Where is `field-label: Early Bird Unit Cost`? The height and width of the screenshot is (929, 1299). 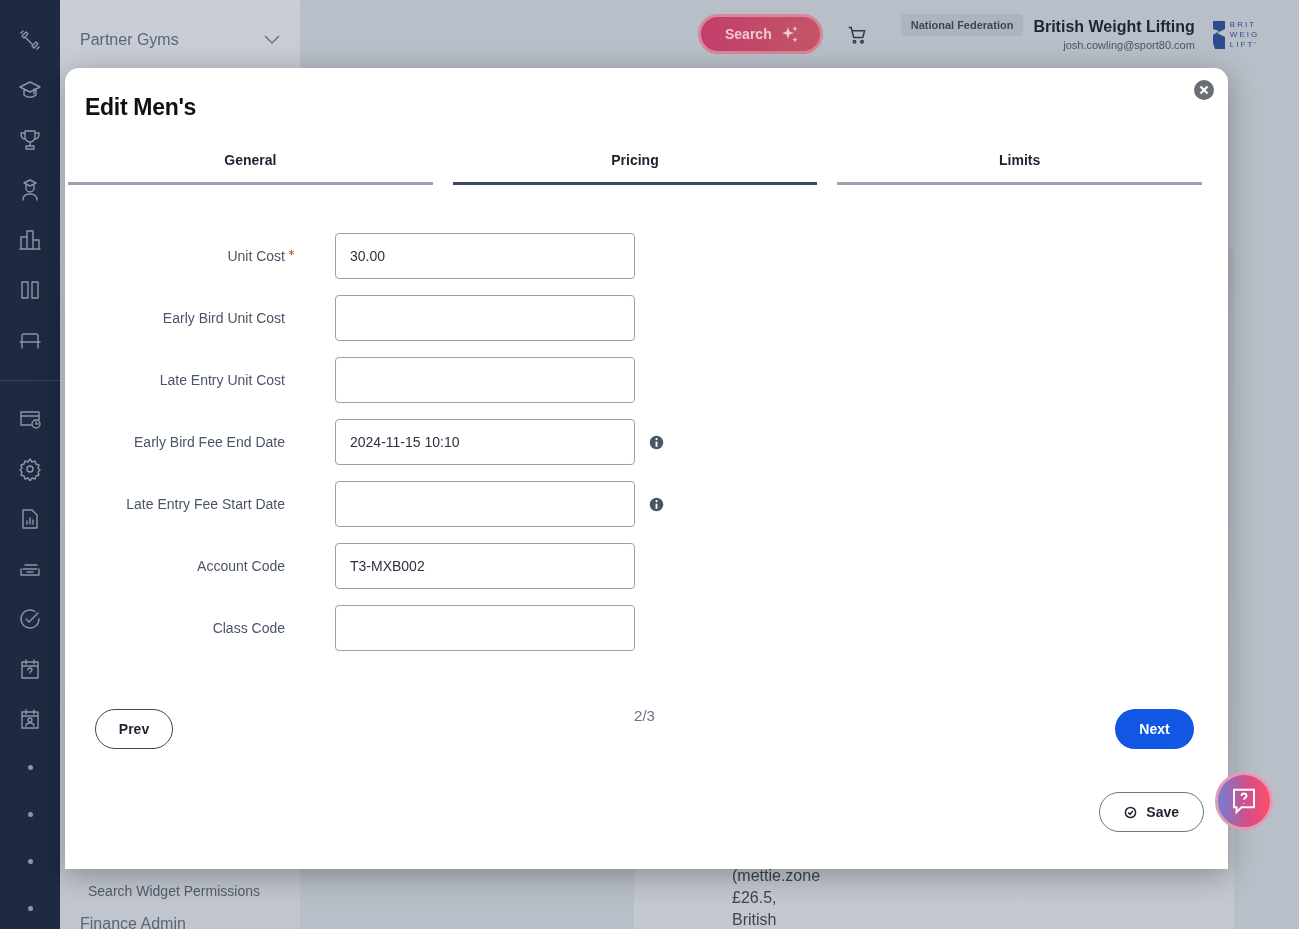 field-label: Early Bird Unit Cost is located at coordinates (223, 318).